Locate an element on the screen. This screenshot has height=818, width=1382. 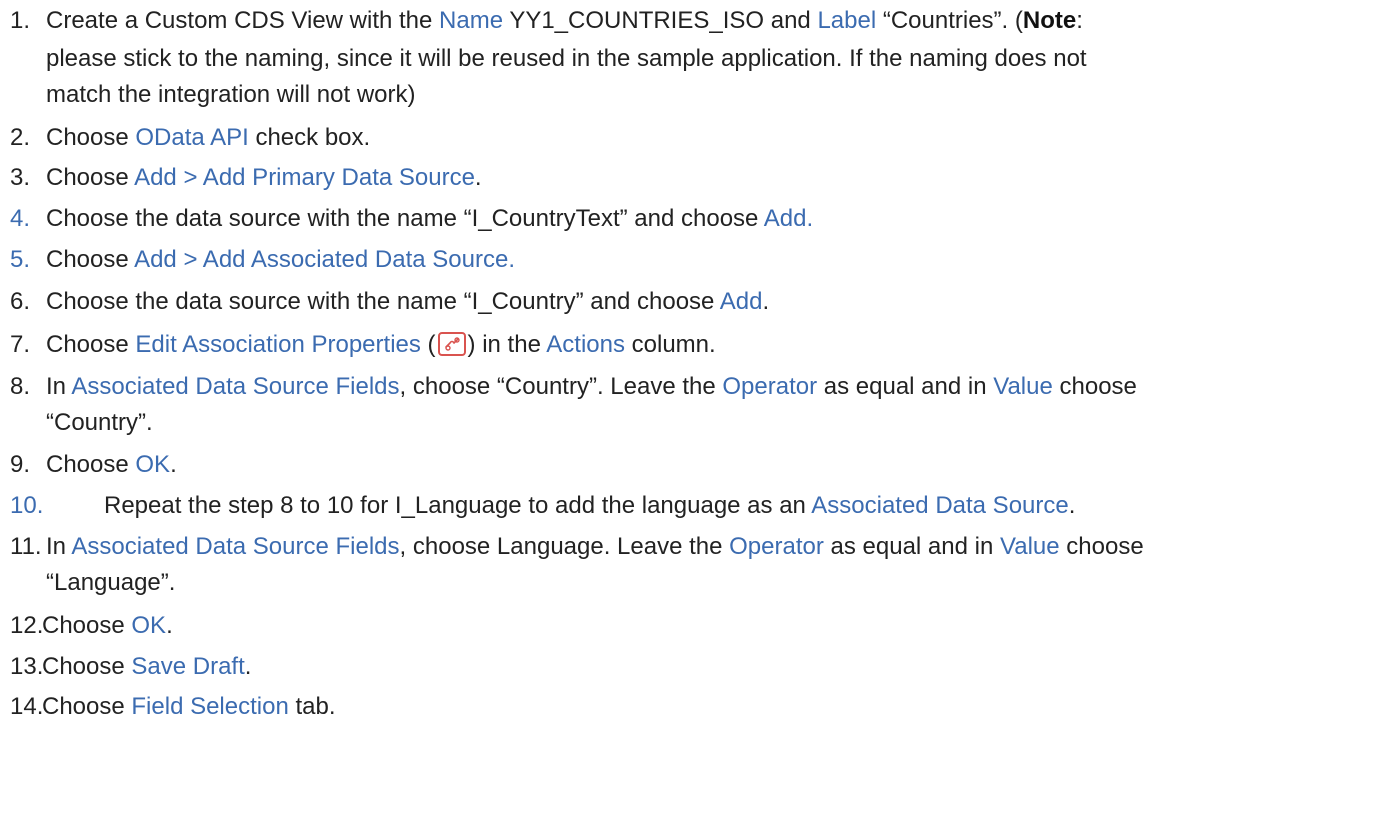
step-number: 2. is located at coordinates (20, 137).